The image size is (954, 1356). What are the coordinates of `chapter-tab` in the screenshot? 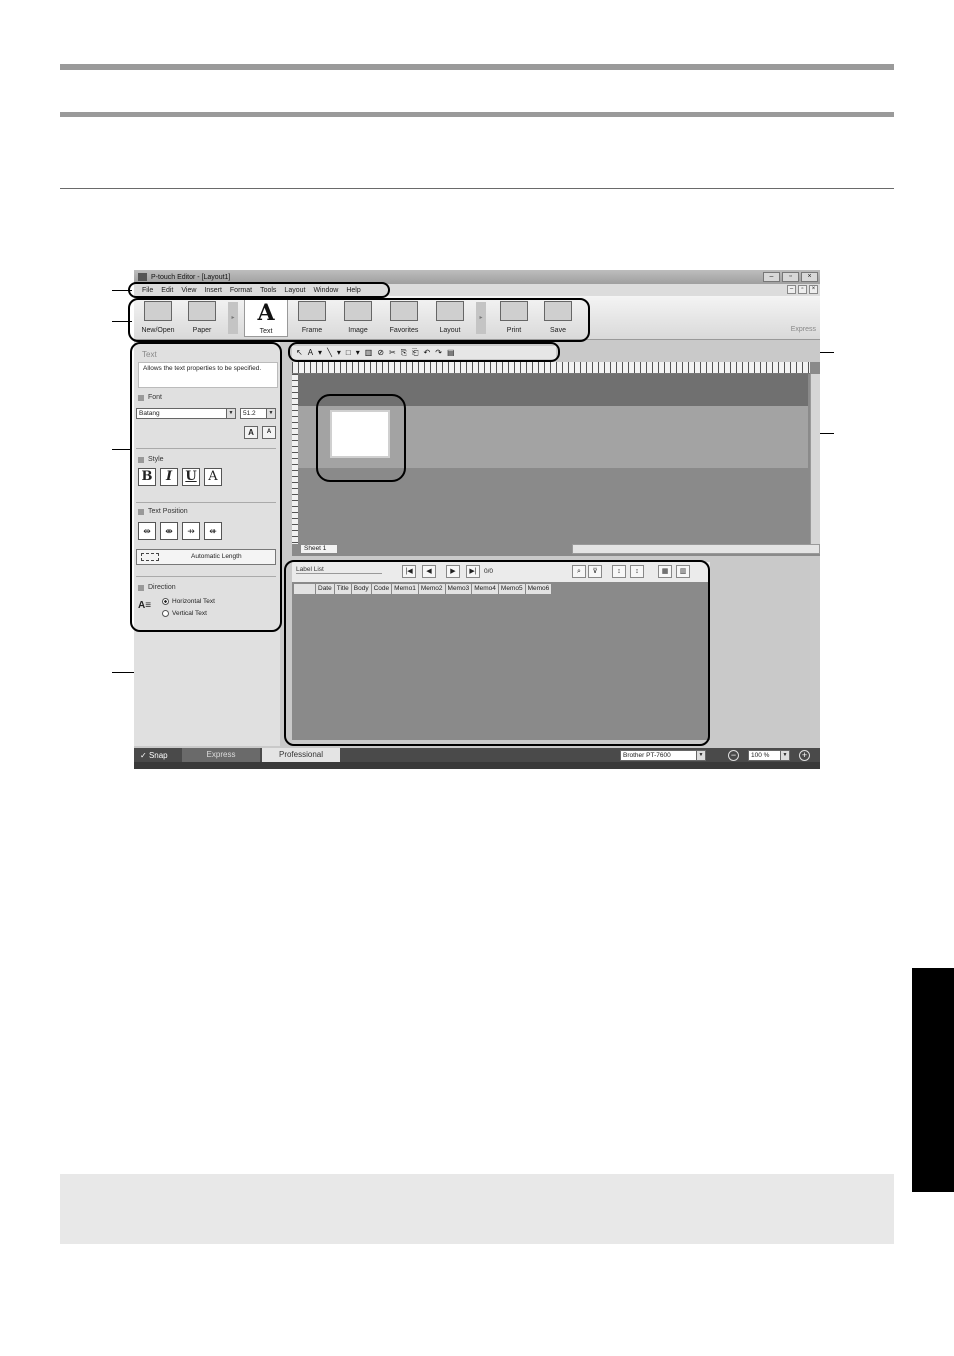 It's located at (933, 1080).